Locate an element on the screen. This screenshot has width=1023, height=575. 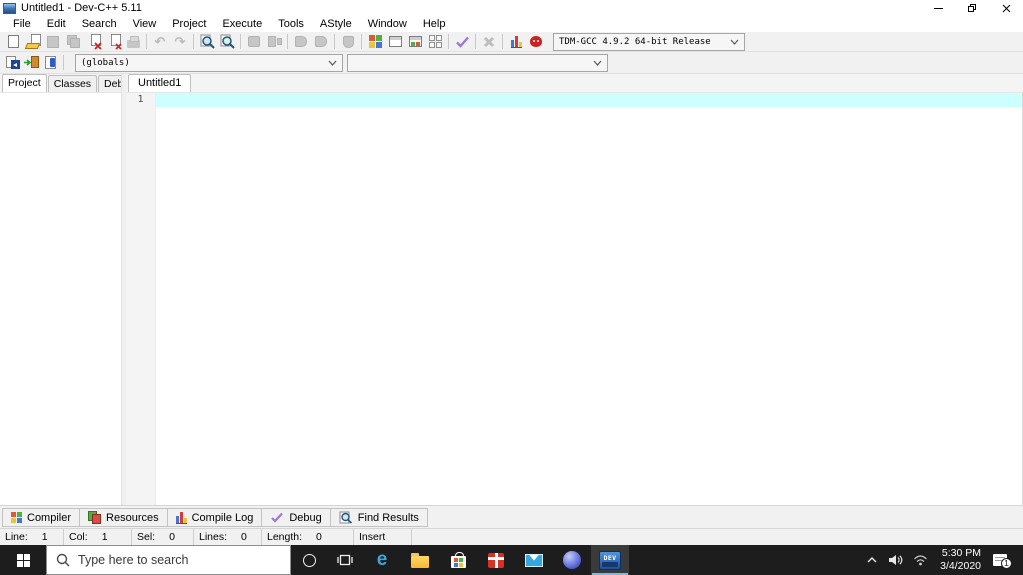
print-icon is located at coordinates (133, 41).